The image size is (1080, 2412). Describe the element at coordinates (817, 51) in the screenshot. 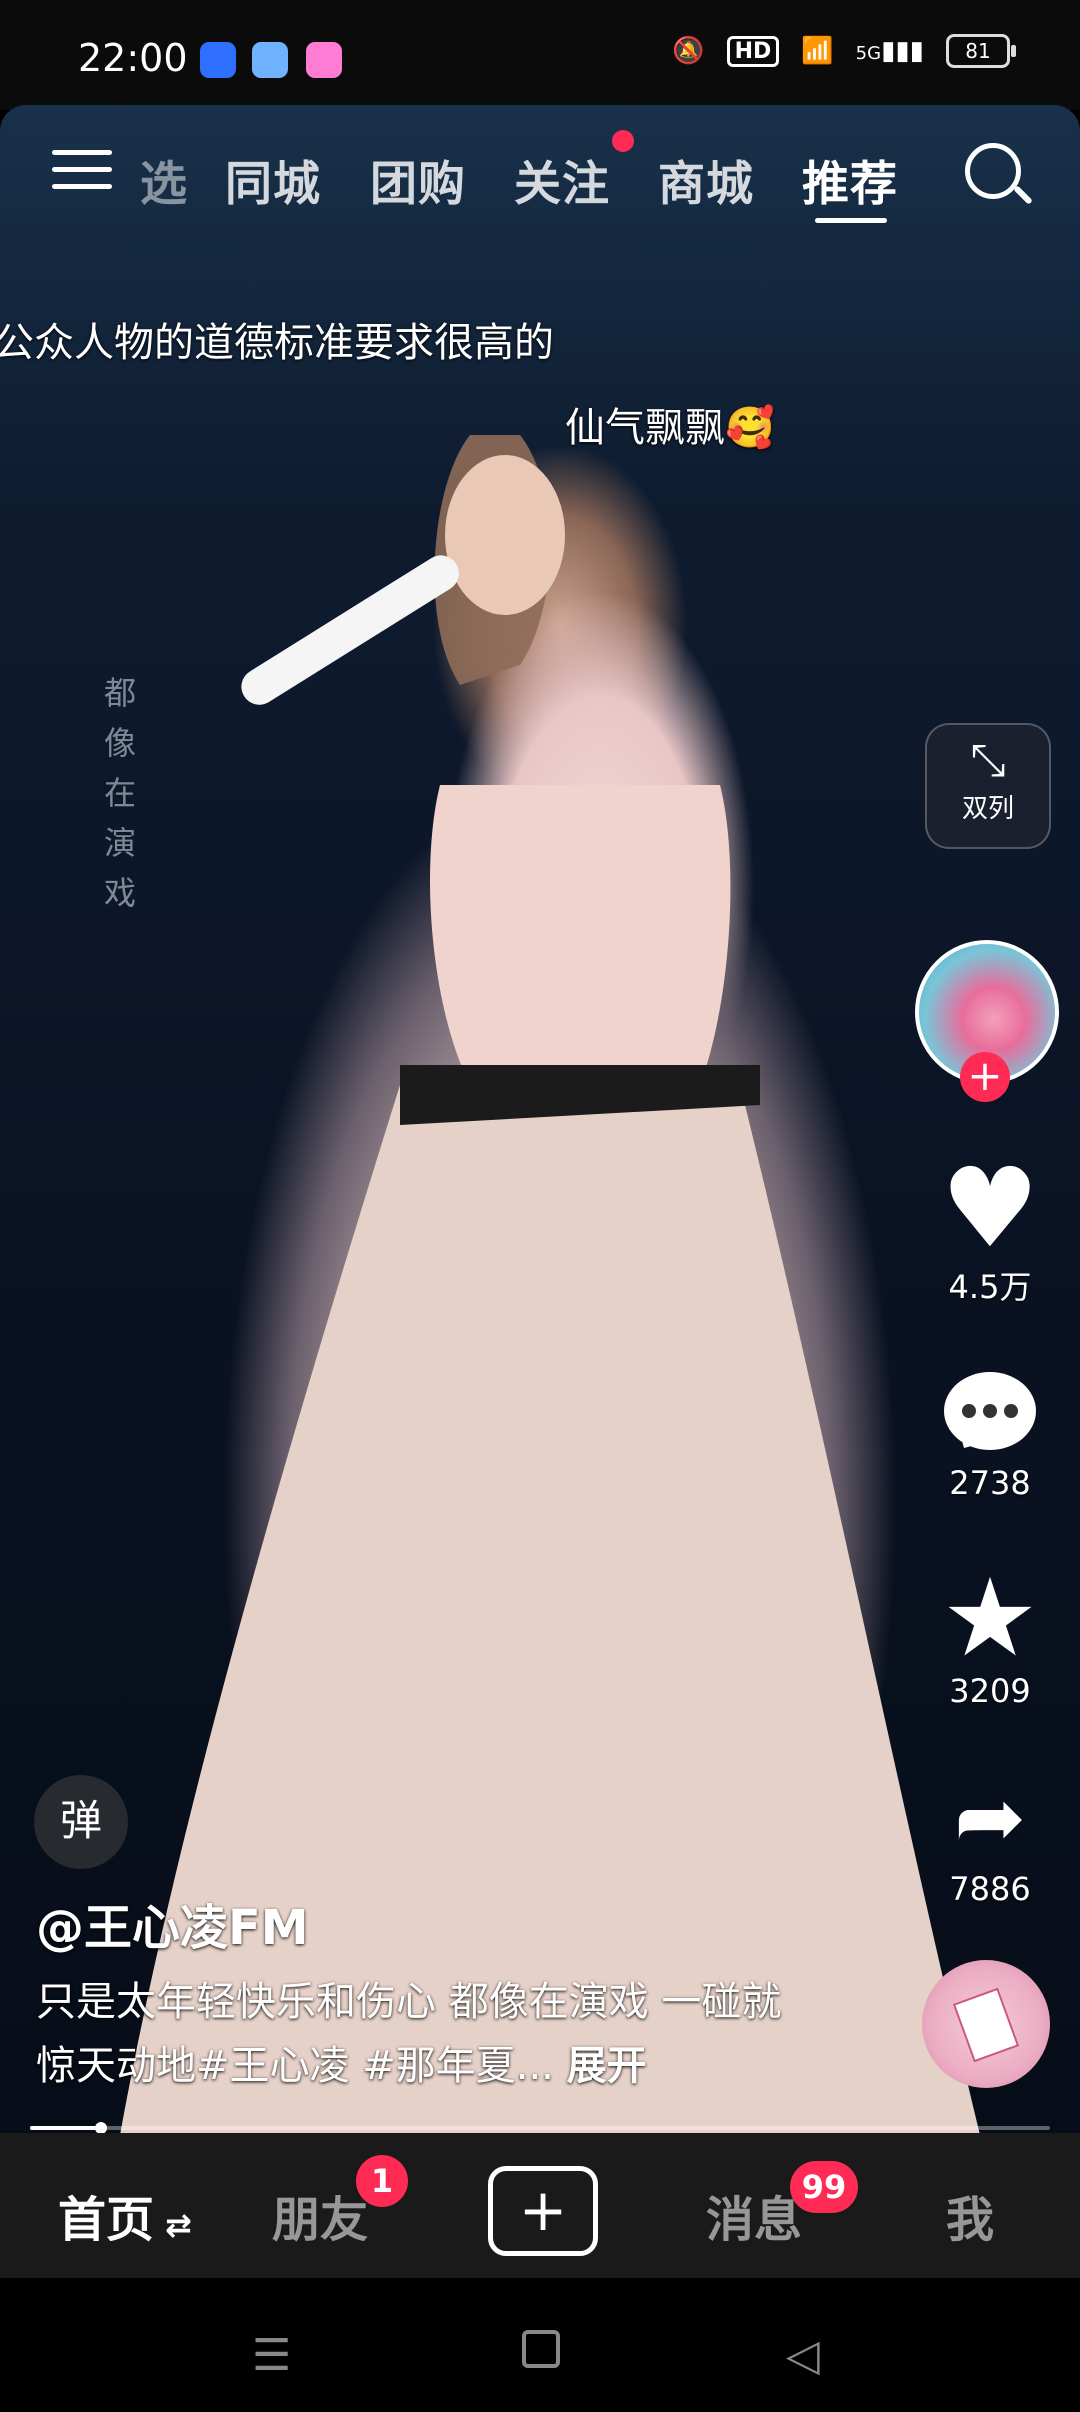

I see `wifi-icon: 📶` at that location.